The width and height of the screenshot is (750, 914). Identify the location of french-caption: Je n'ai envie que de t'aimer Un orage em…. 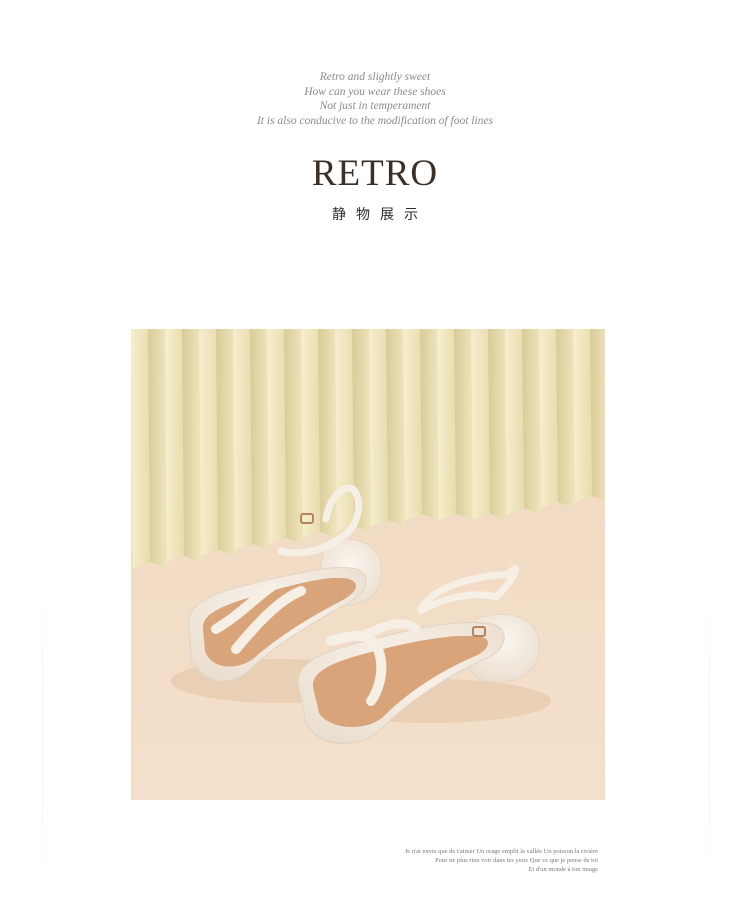
(501, 860).